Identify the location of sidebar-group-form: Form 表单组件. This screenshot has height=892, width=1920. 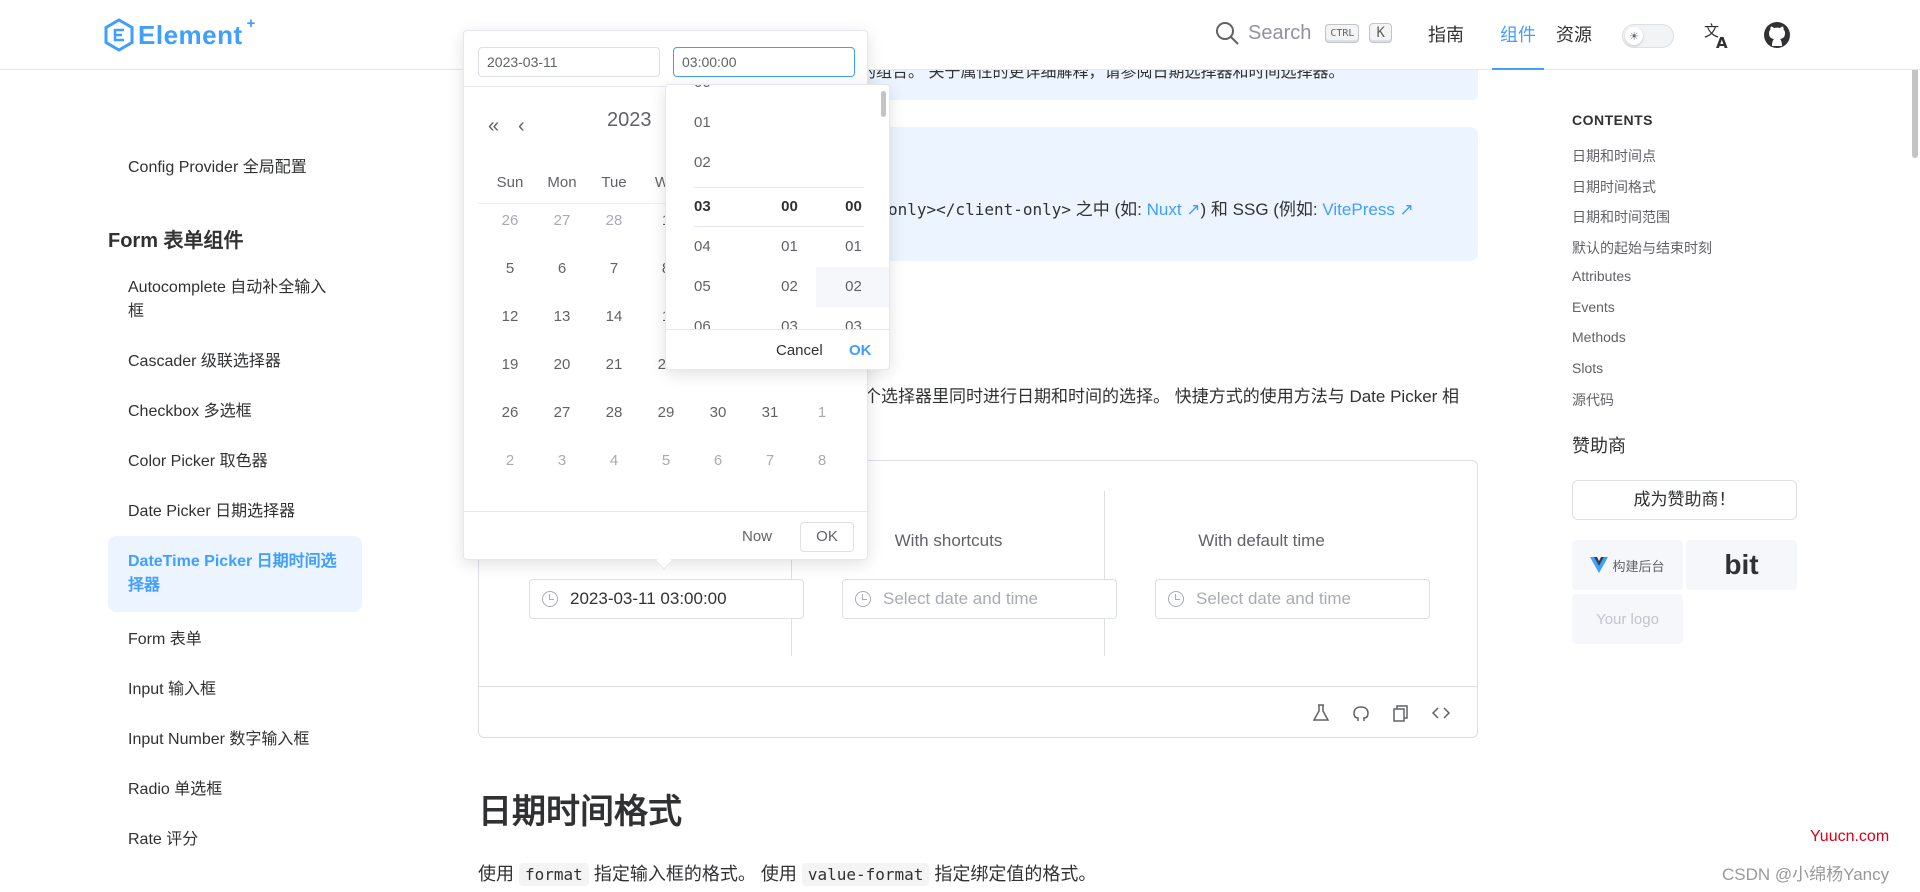
(176, 241).